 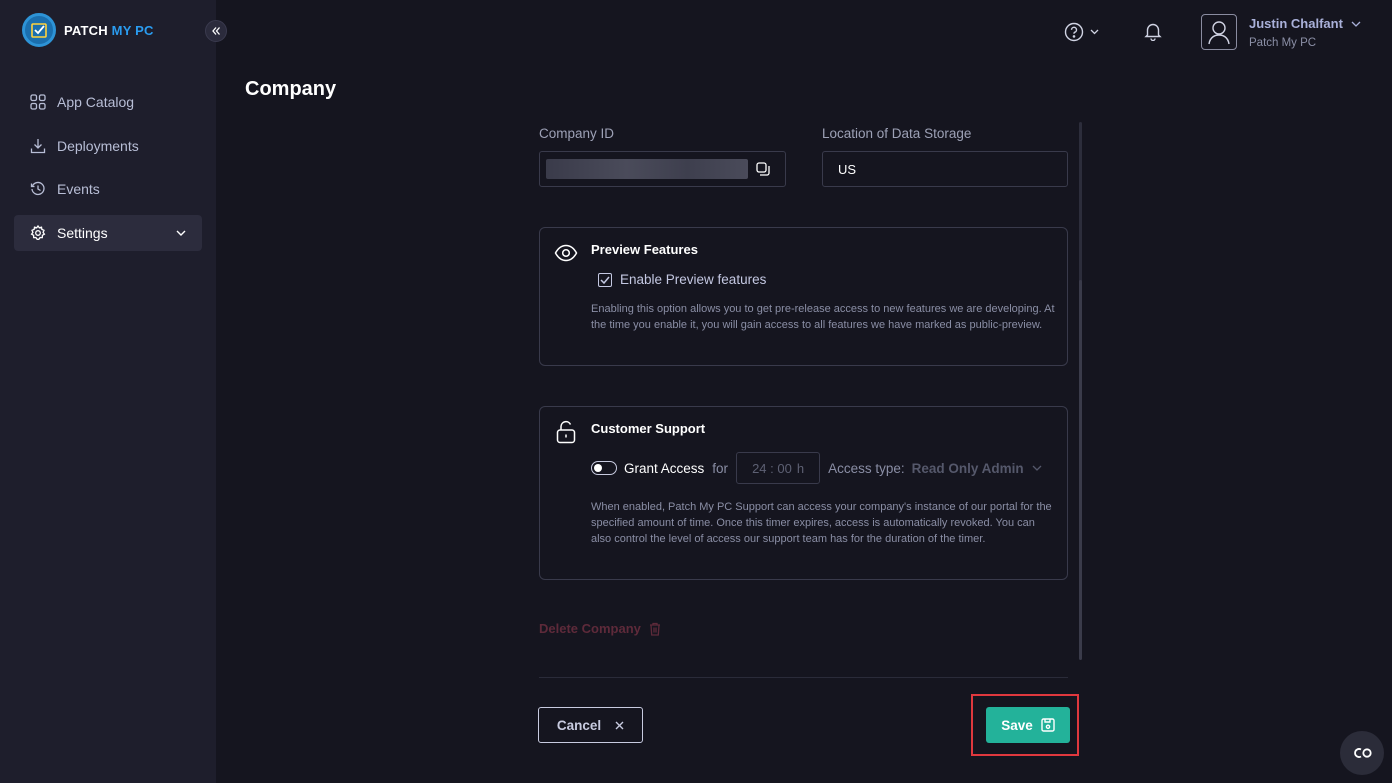 I want to click on save-button: Save, so click(x=1028, y=725).